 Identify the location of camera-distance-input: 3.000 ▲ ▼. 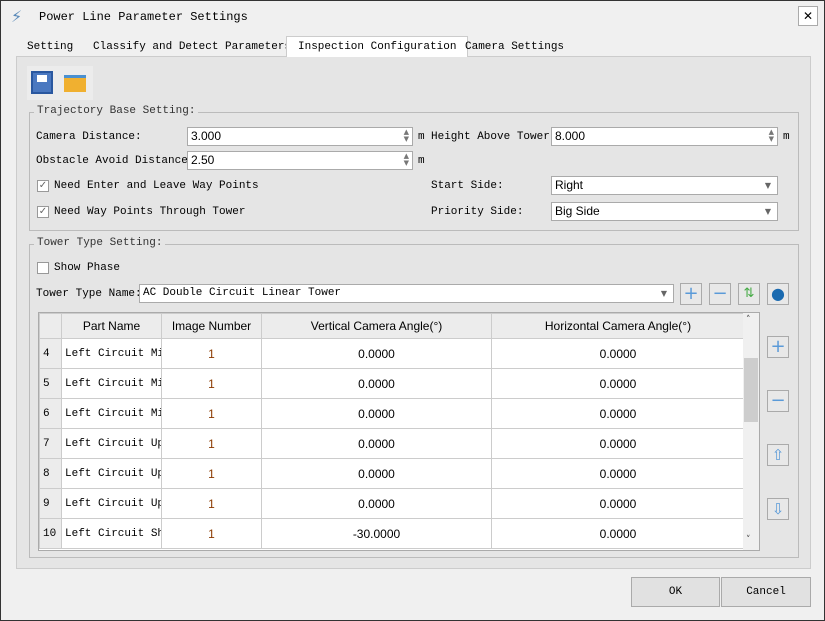
(300, 136).